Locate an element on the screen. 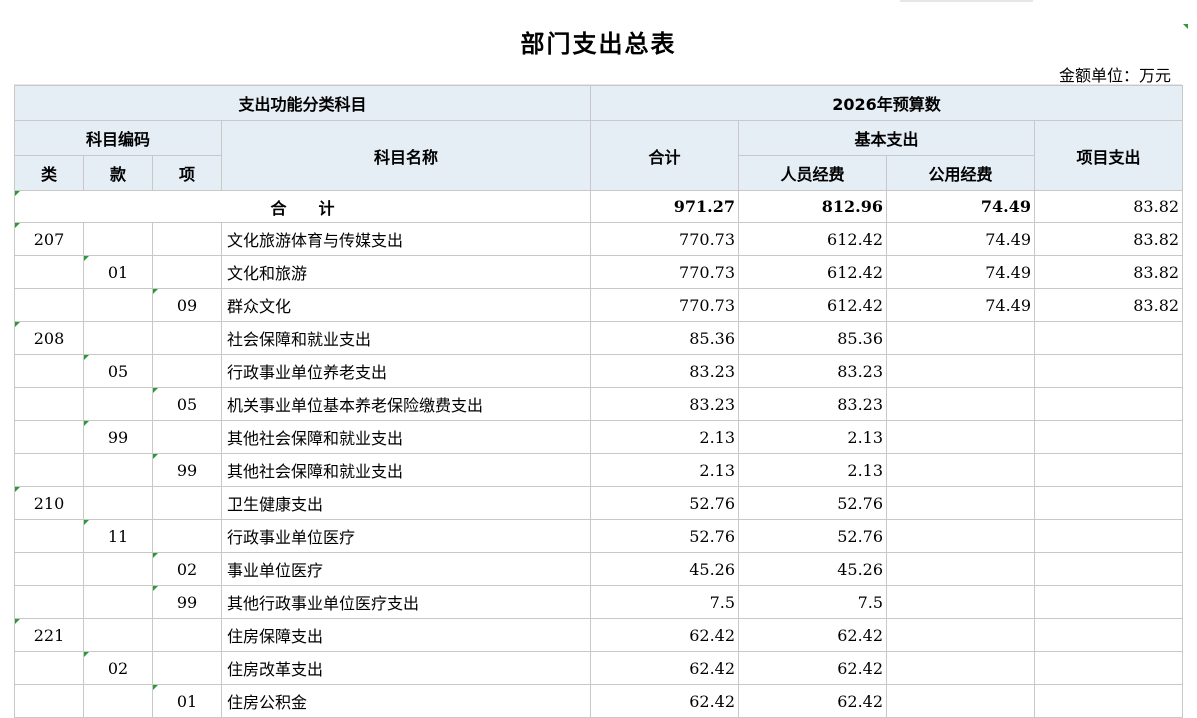 The height and width of the screenshot is (718, 1197). code-lei-cell: 207 is located at coordinates (49, 239).